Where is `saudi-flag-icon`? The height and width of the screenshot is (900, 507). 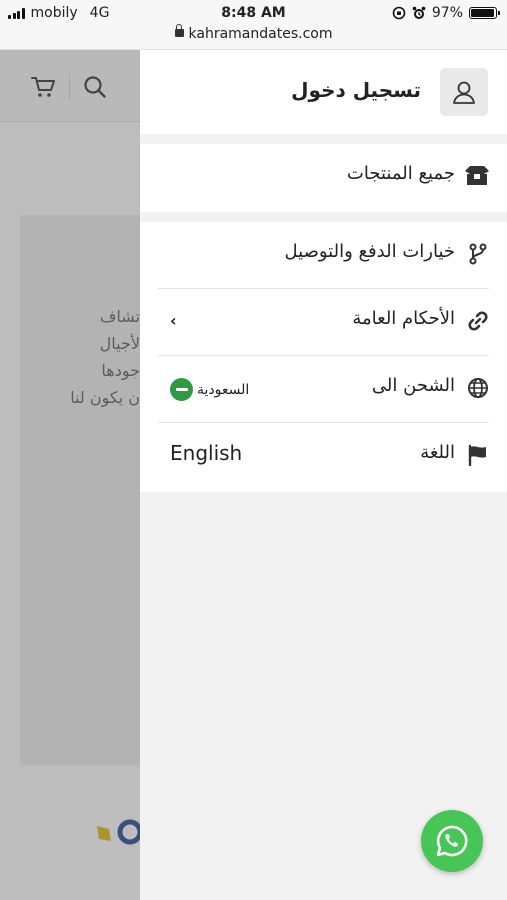 saudi-flag-icon is located at coordinates (181, 389).